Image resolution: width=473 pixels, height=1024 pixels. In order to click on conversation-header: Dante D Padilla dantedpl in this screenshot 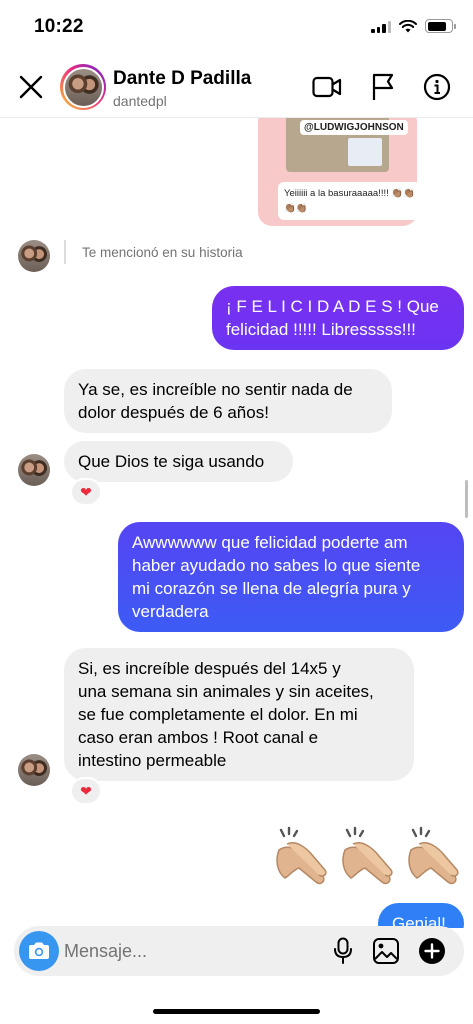, I will do `click(236, 87)`.